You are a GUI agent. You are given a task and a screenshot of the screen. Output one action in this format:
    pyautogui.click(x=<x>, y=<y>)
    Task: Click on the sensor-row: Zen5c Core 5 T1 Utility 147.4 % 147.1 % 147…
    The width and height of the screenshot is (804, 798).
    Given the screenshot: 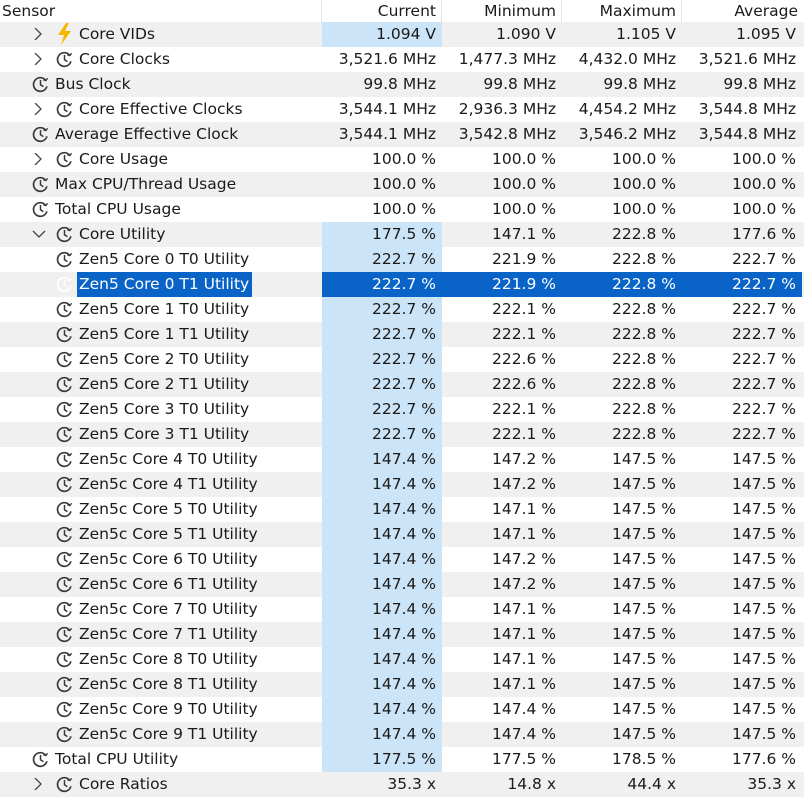 What is the action you would take?
    pyautogui.click(x=402, y=534)
    